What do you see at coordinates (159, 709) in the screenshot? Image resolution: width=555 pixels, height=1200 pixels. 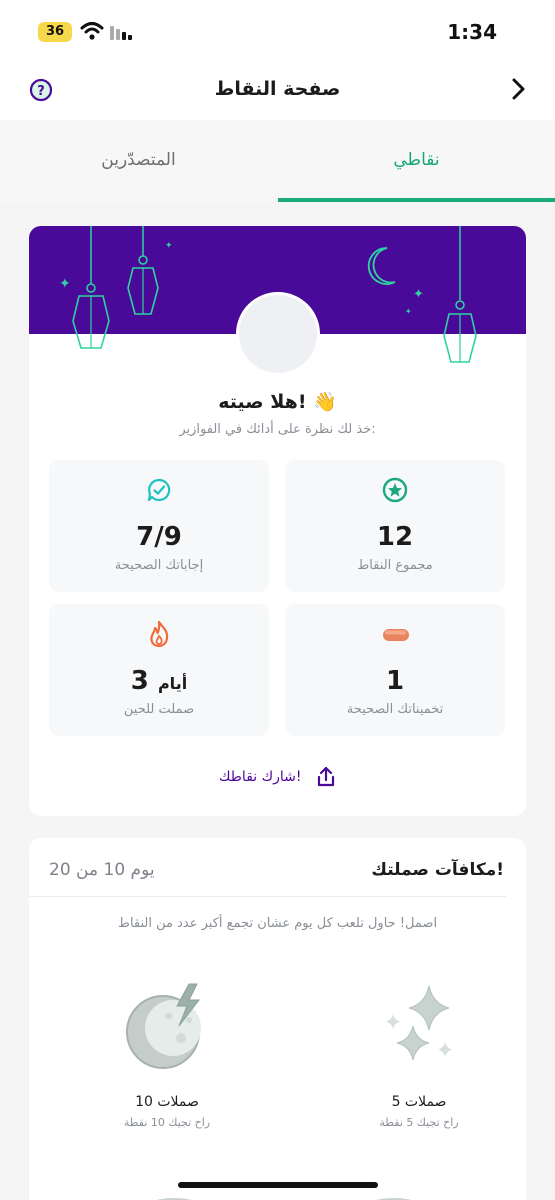 I see `streak-label: صملت للحين` at bounding box center [159, 709].